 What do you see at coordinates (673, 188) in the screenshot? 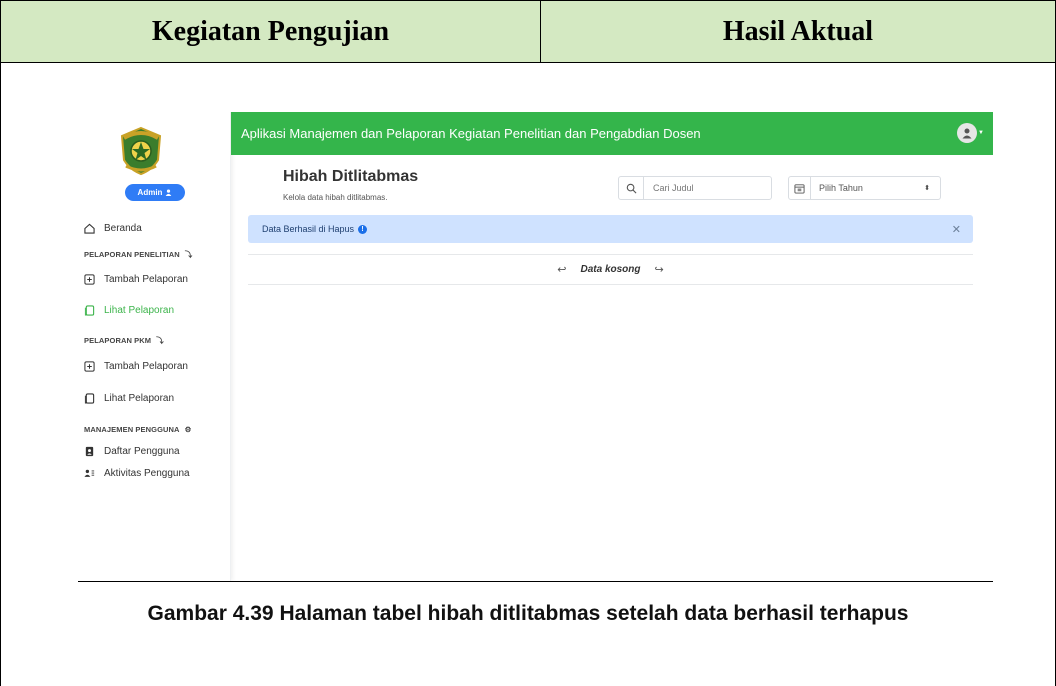
I see `search-placeholder: Cari Judul` at bounding box center [673, 188].